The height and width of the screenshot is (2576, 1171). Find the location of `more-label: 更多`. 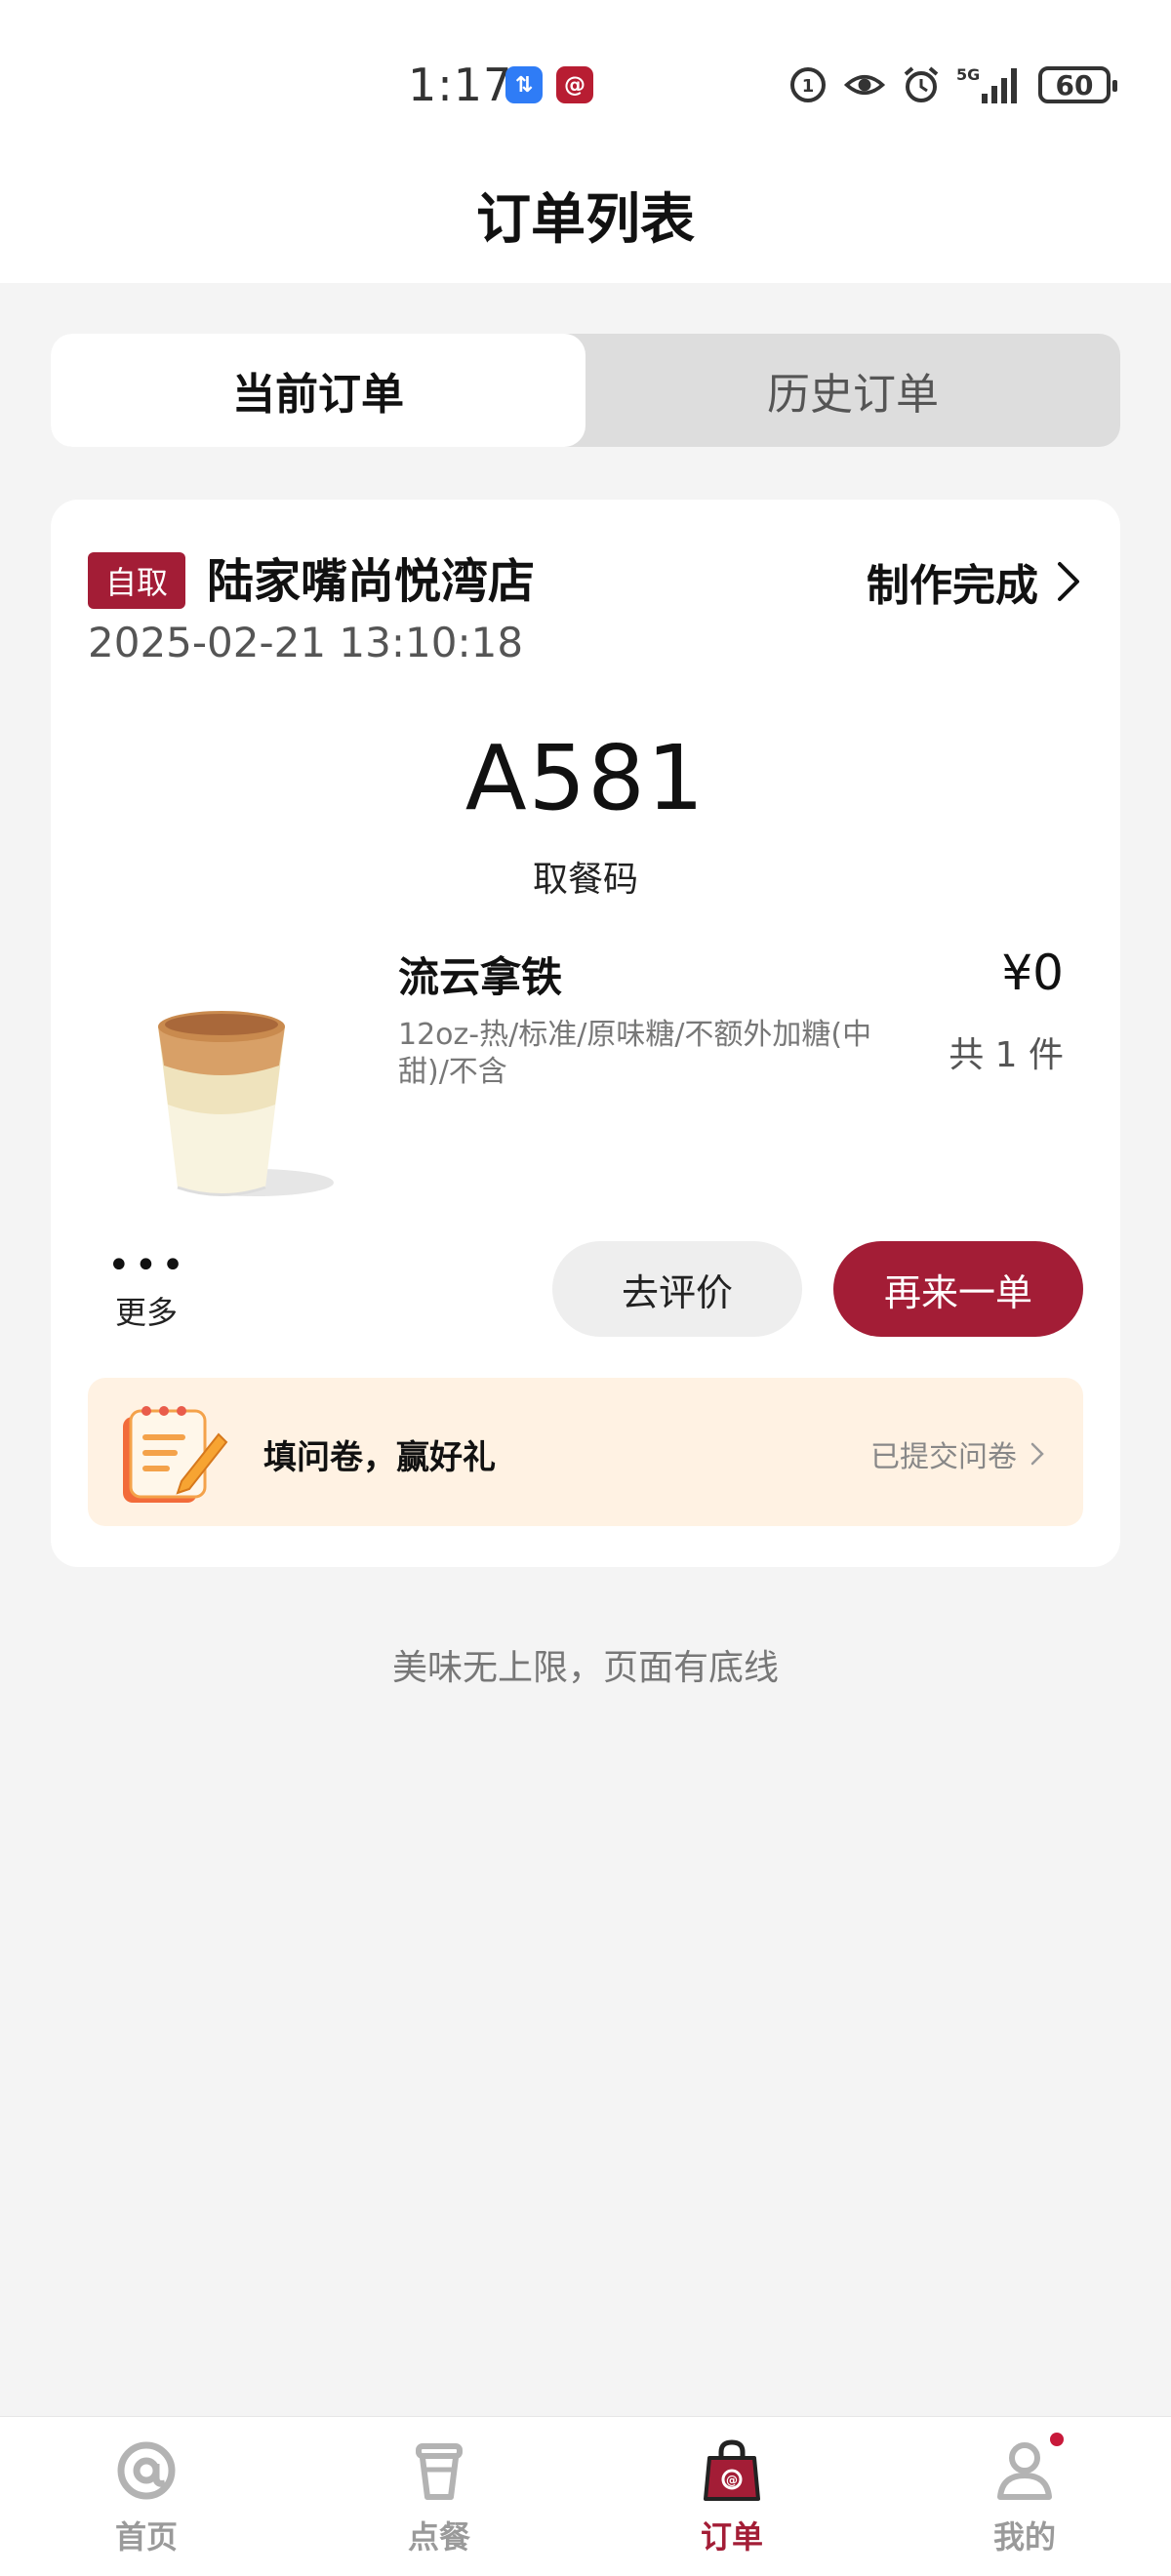

more-label: 更多 is located at coordinates (146, 1312).